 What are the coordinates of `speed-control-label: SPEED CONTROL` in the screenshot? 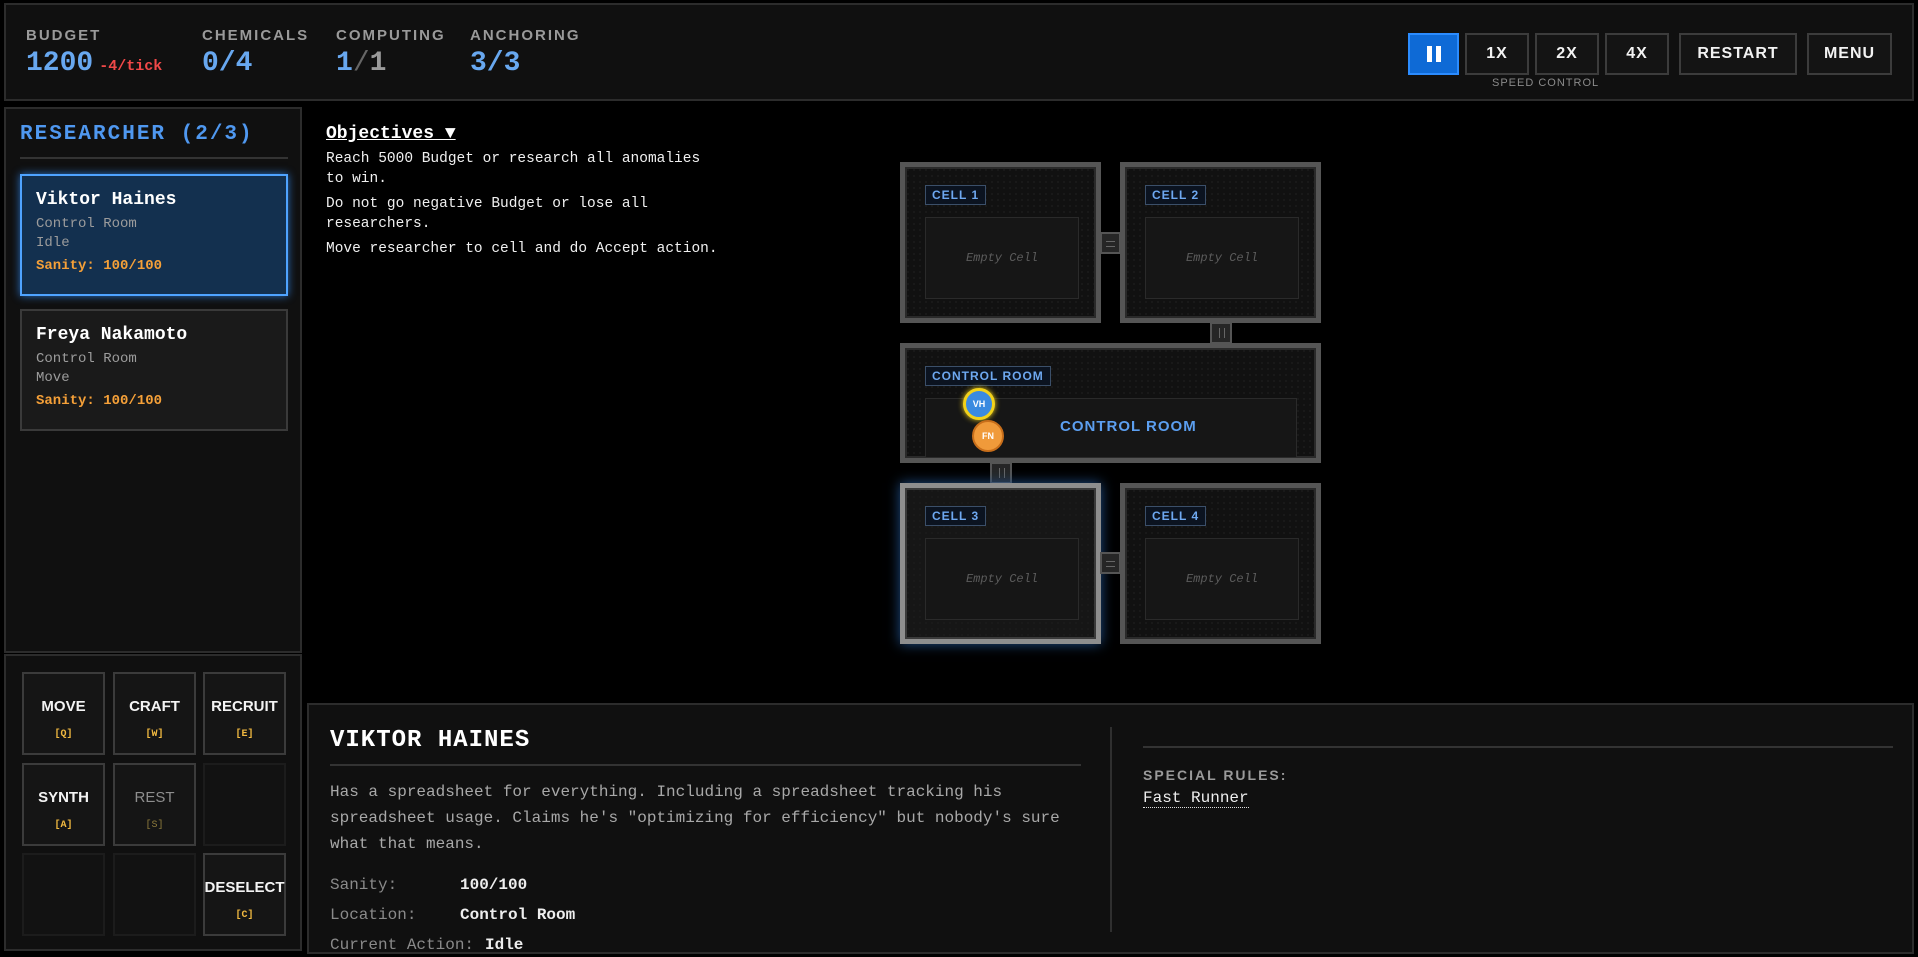 It's located at (1546, 83).